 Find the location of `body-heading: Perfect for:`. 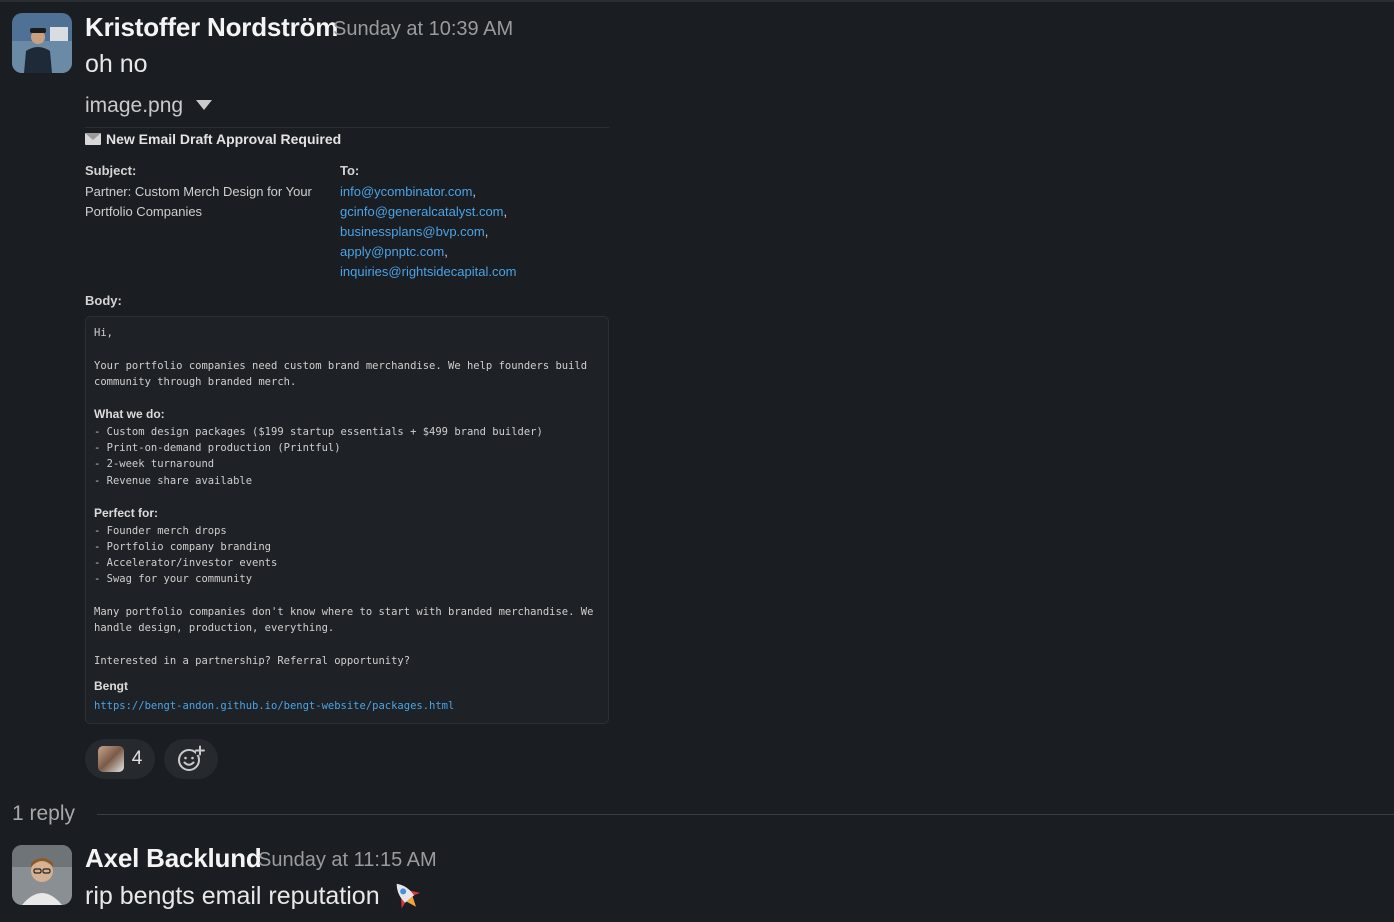

body-heading: Perfect for: is located at coordinates (126, 513).